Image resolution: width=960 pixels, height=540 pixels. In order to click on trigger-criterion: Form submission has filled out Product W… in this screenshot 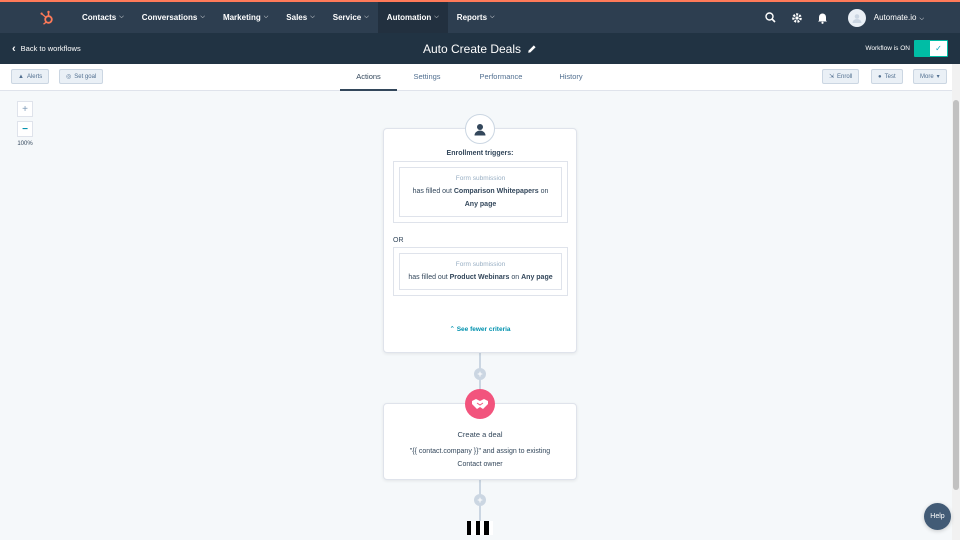, I will do `click(480, 271)`.